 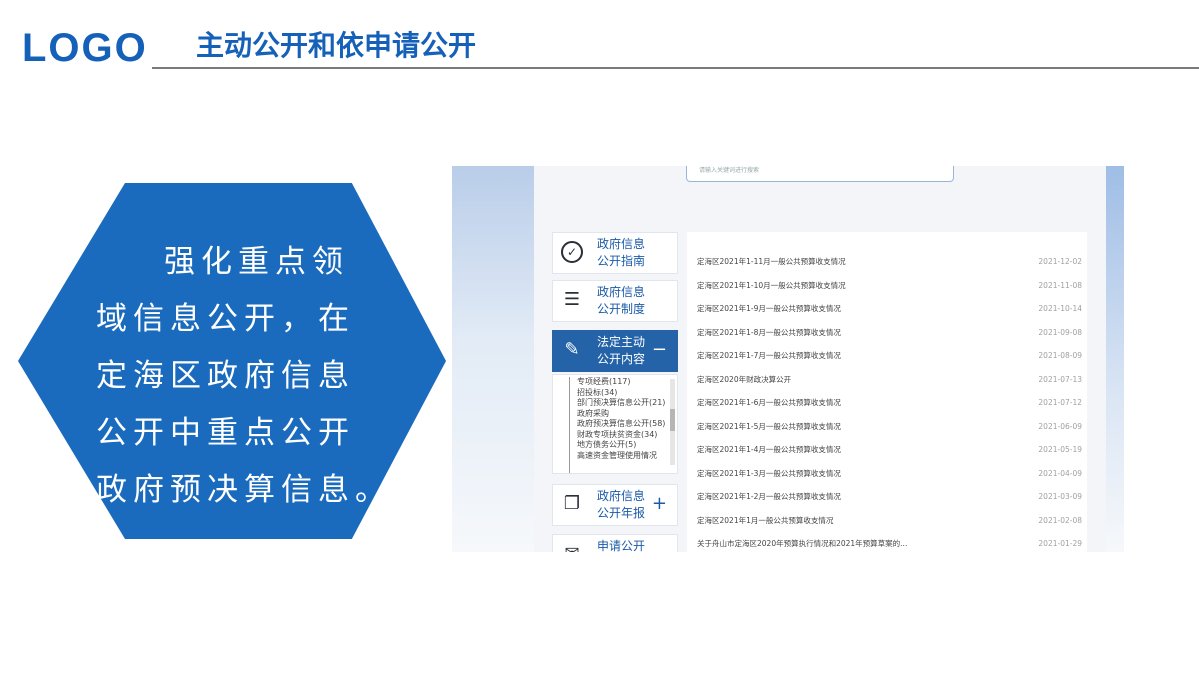 I want to click on item-title: 定海区2021年1-5月一般公共预算收支情况, so click(x=769, y=427).